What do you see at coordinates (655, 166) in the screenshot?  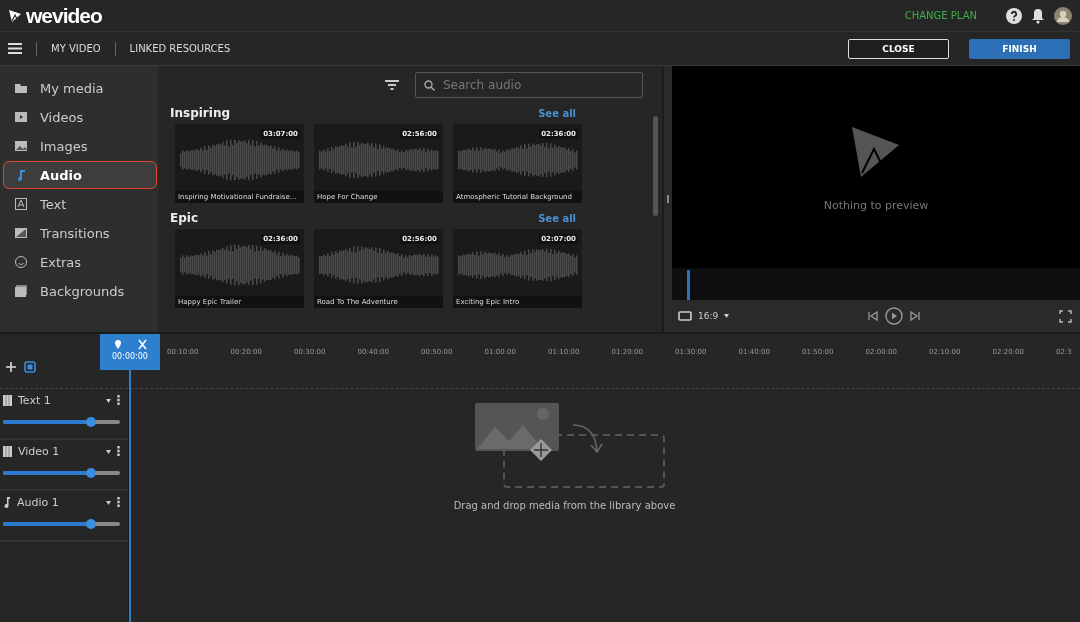 I see `scrollbar` at bounding box center [655, 166].